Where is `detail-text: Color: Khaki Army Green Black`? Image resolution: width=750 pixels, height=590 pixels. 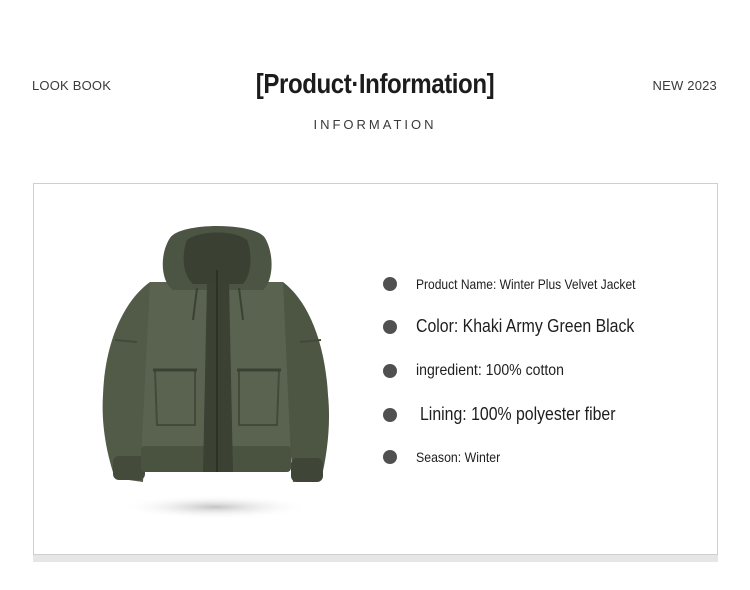 detail-text: Color: Khaki Army Green Black is located at coordinates (525, 326).